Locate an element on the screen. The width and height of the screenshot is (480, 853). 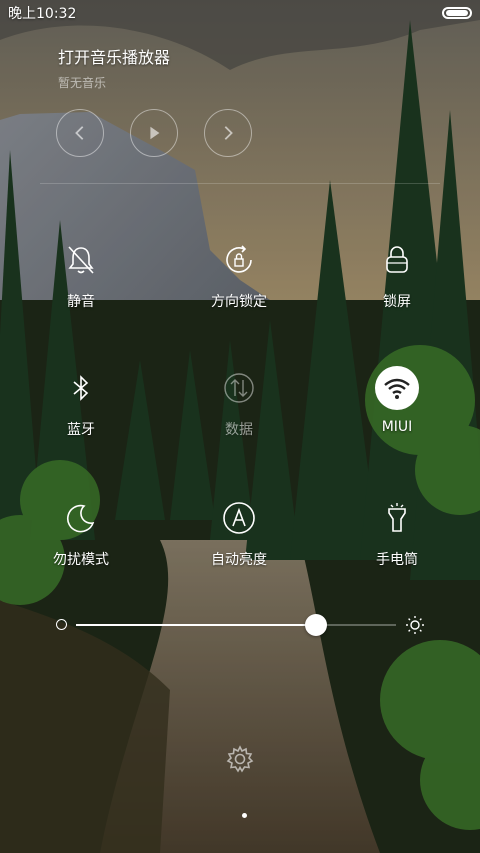
toggle-flashlight: 手电筒 is located at coordinates (397, 532).